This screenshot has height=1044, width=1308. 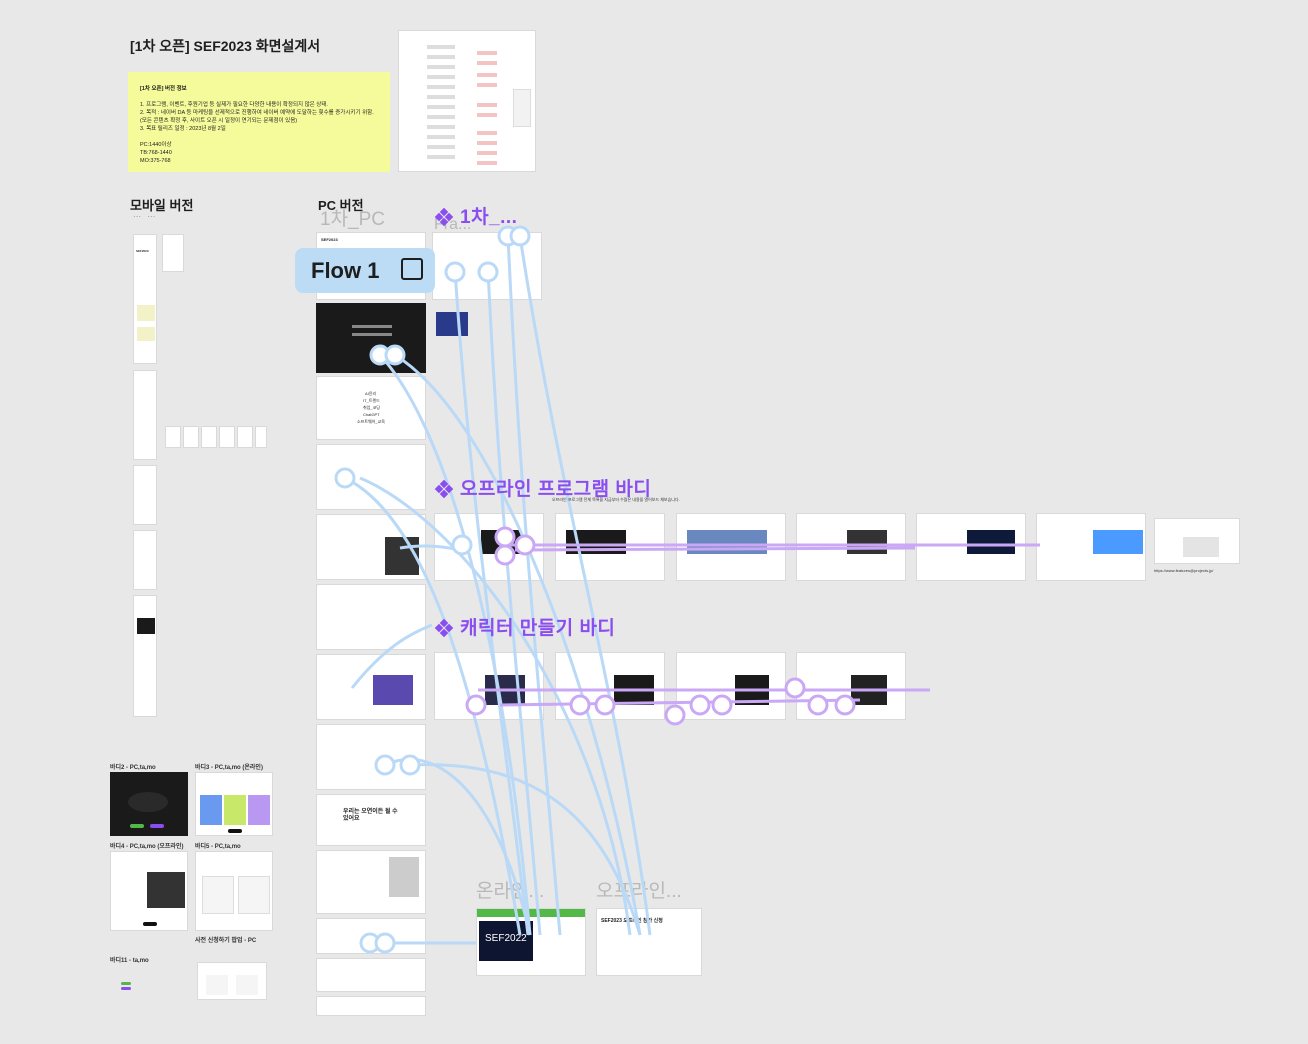 What do you see at coordinates (487, 266) in the screenshot?
I see `pc-frame-apply` at bounding box center [487, 266].